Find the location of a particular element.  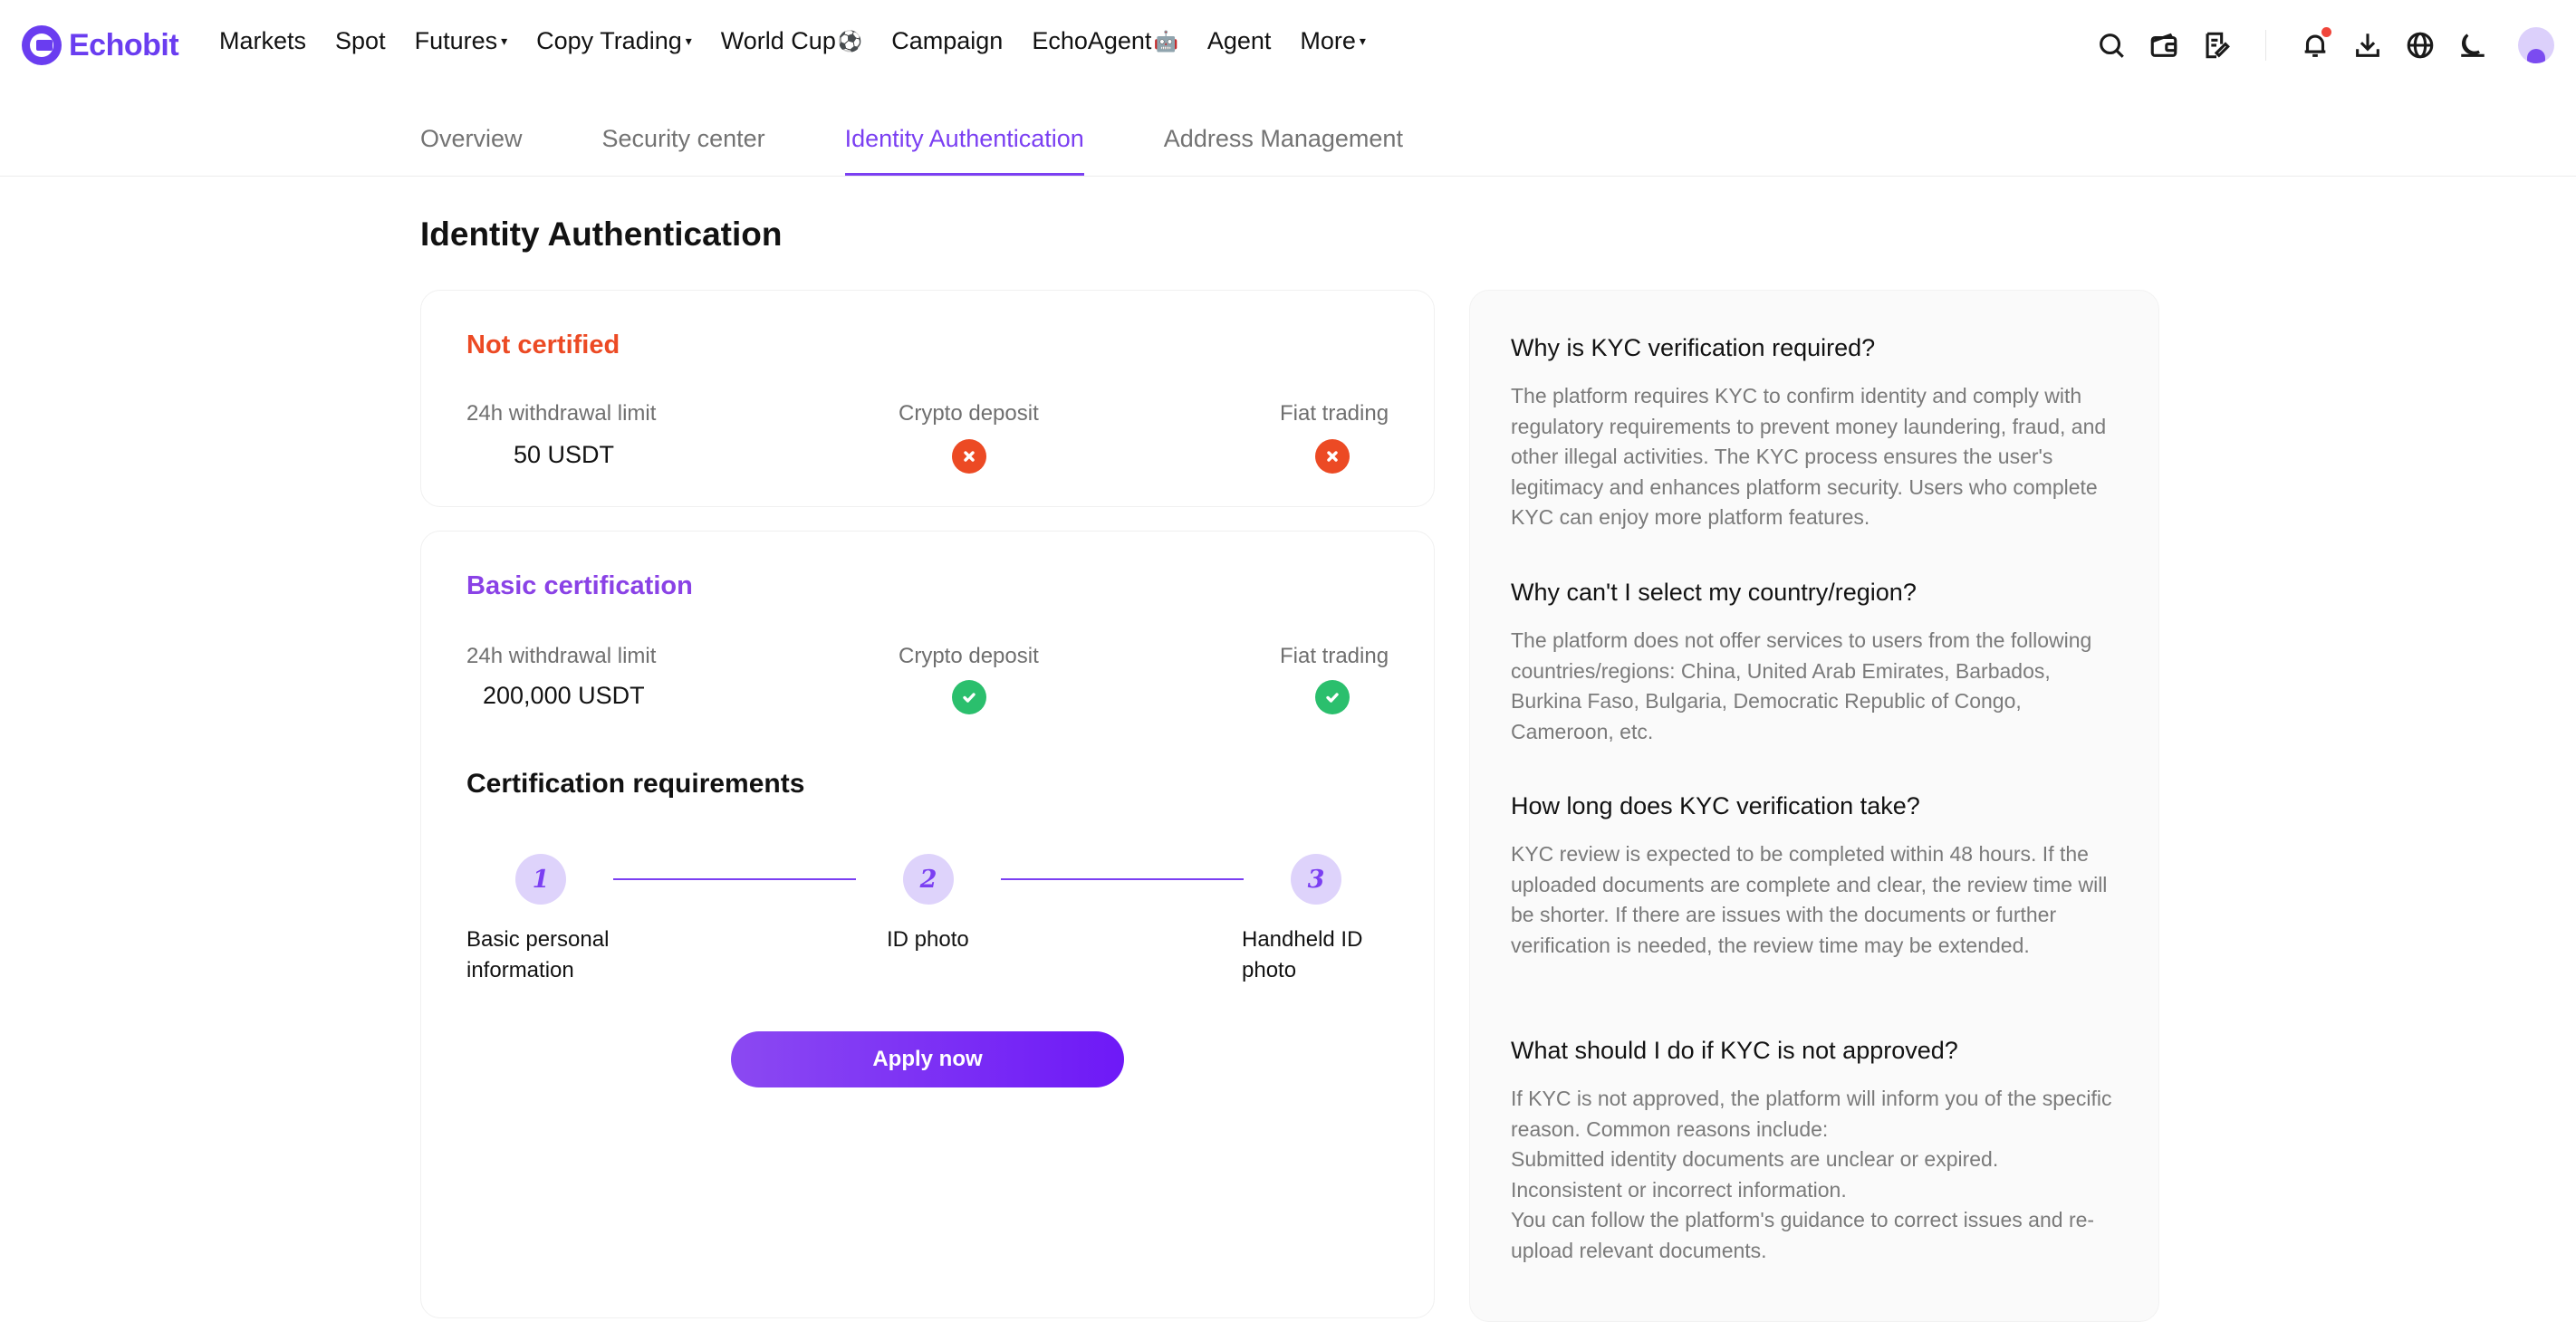

user-icon is located at coordinates (2536, 56).